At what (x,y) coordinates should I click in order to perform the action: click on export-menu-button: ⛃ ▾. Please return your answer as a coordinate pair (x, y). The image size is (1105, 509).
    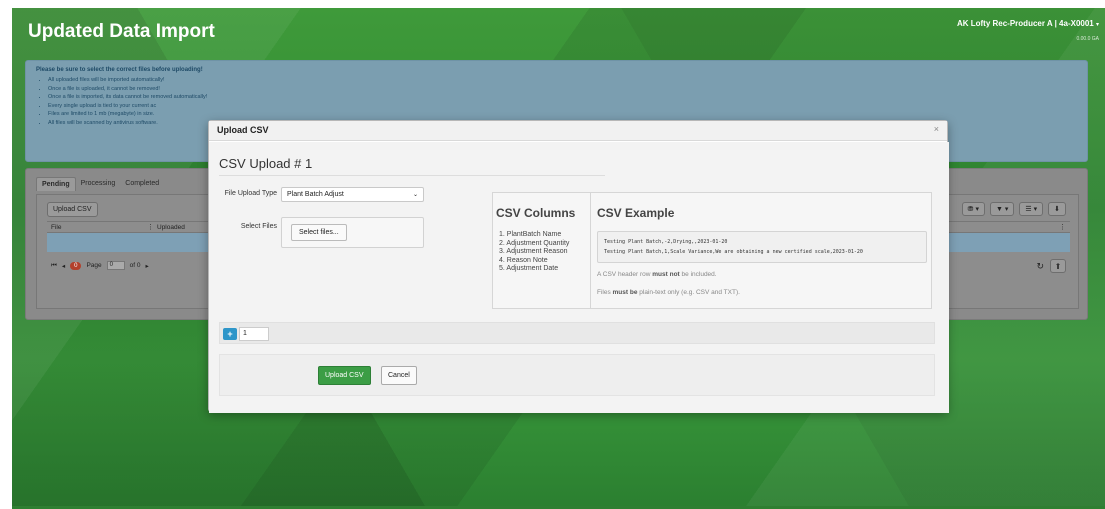
    Looking at the image, I should click on (973, 209).